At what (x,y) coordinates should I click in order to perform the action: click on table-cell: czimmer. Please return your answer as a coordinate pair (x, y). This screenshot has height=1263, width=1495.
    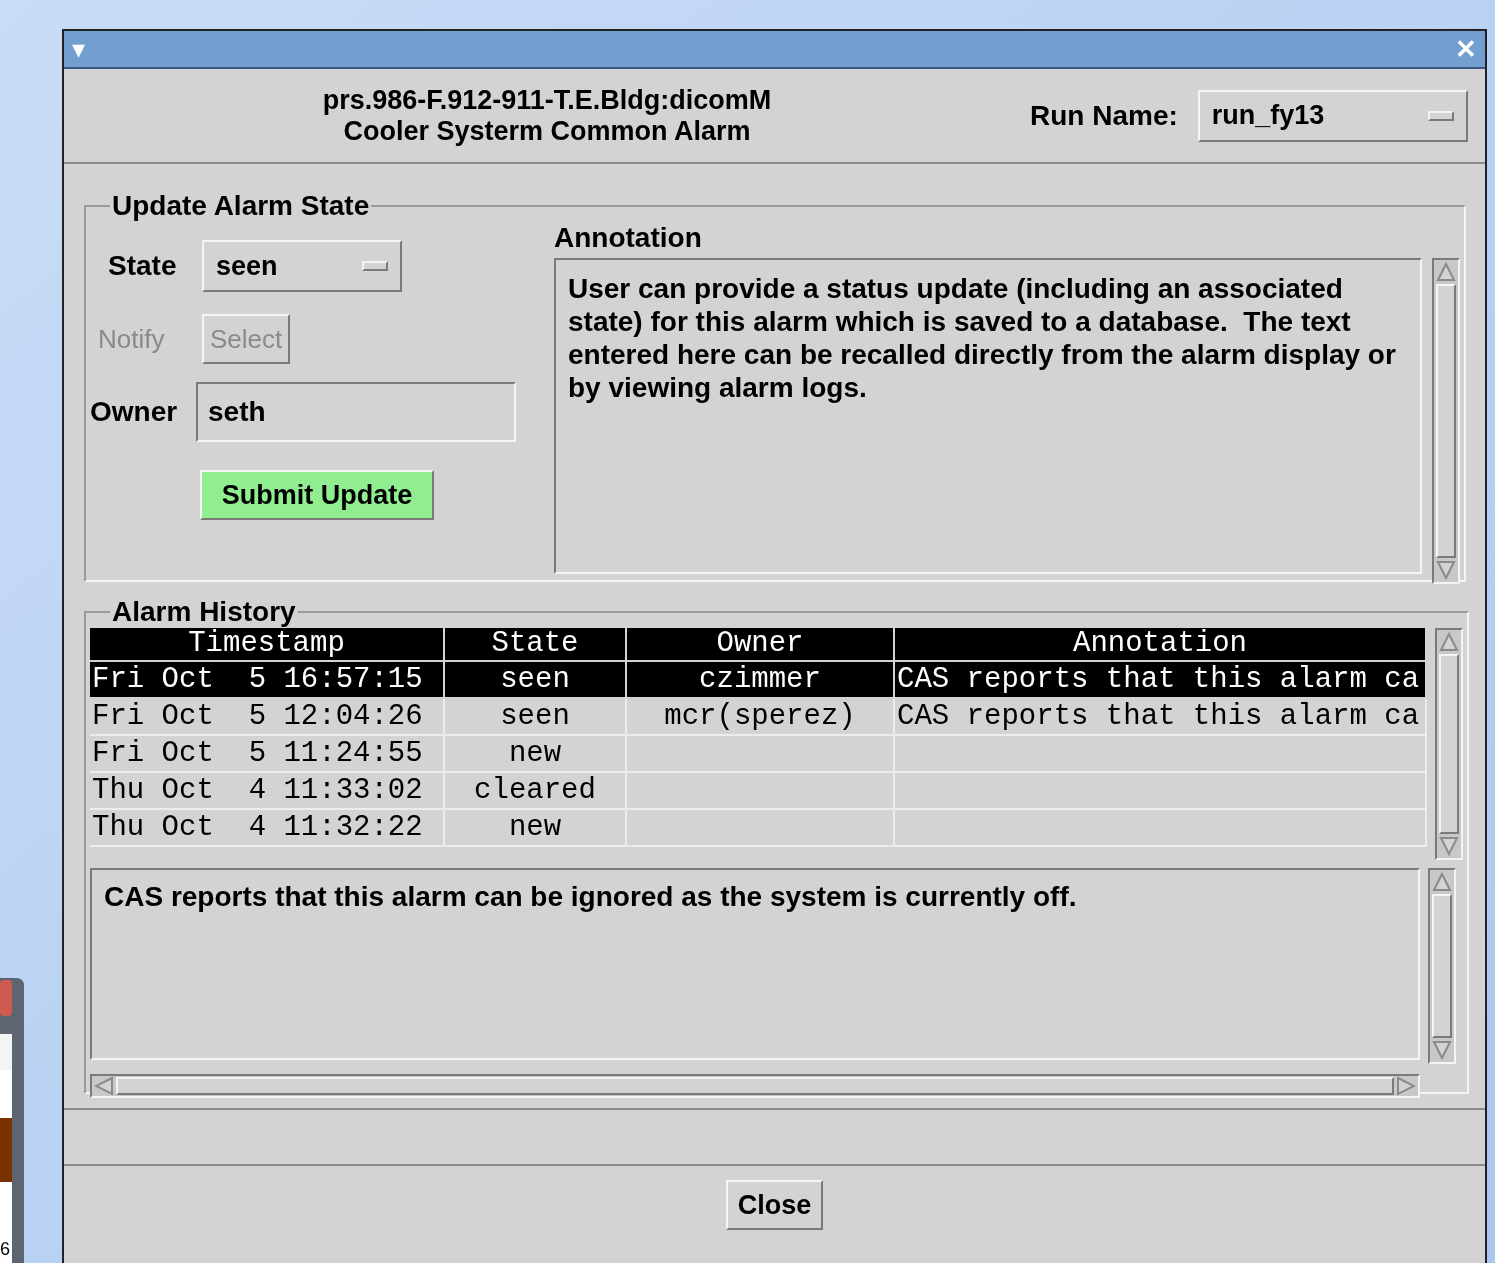
    Looking at the image, I should click on (761, 679).